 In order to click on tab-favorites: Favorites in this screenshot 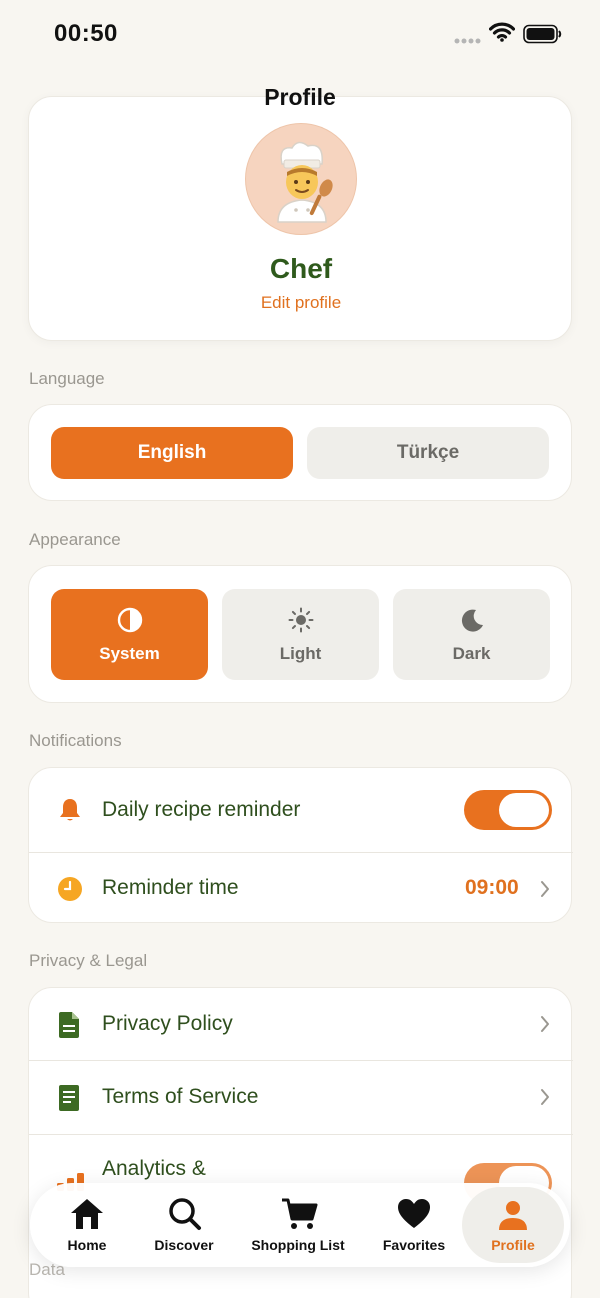, I will do `click(414, 1225)`.